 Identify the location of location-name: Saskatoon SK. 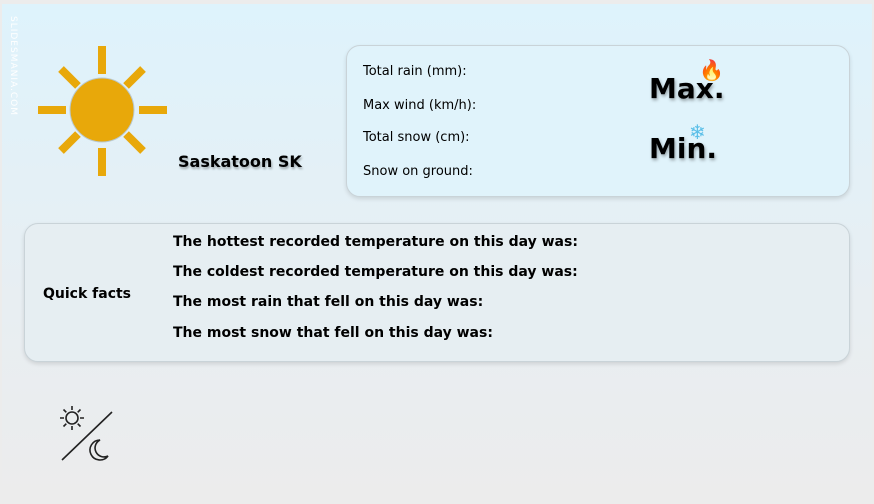
(240, 161).